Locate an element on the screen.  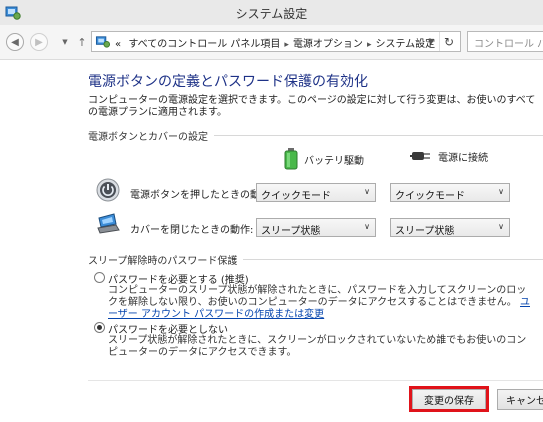
forward-arrow-icon: ▶ is located at coordinates (39, 42).